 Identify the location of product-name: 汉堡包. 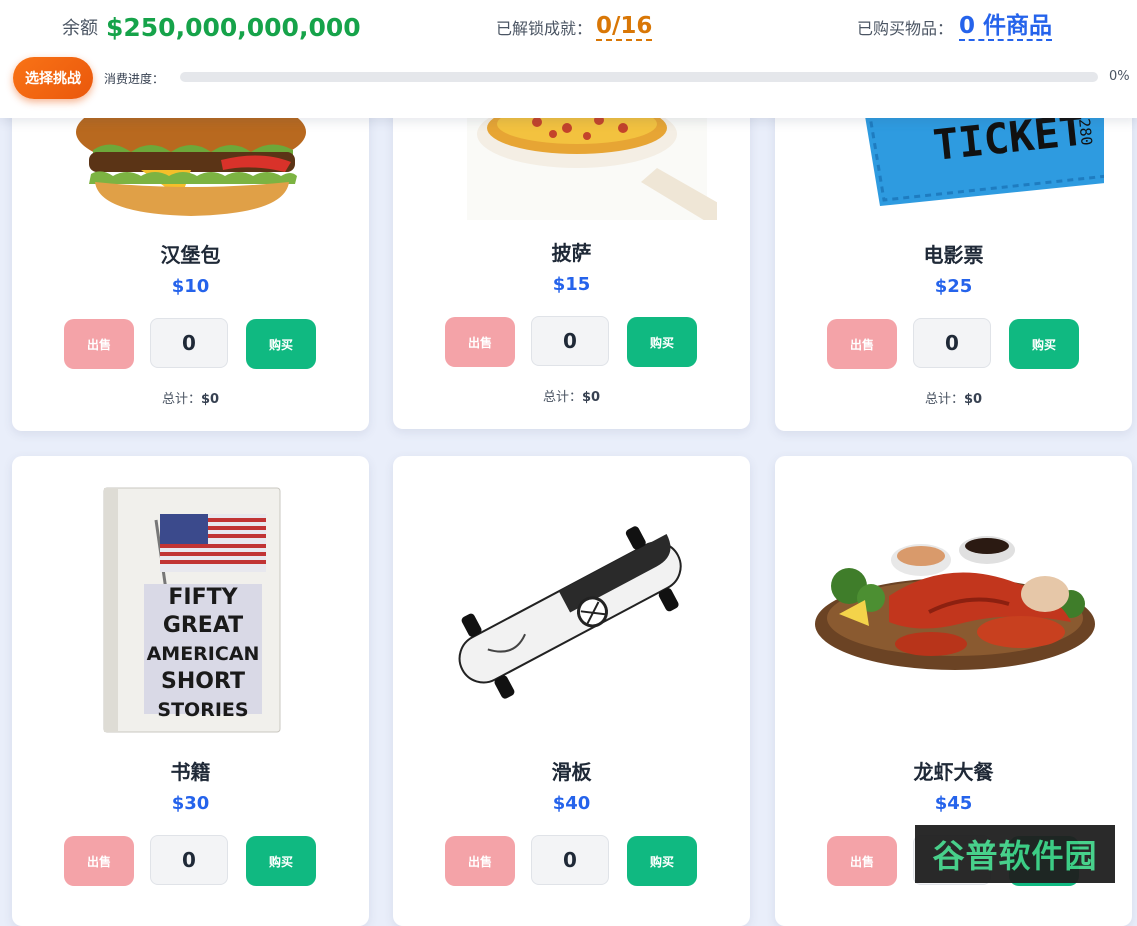
(190, 255).